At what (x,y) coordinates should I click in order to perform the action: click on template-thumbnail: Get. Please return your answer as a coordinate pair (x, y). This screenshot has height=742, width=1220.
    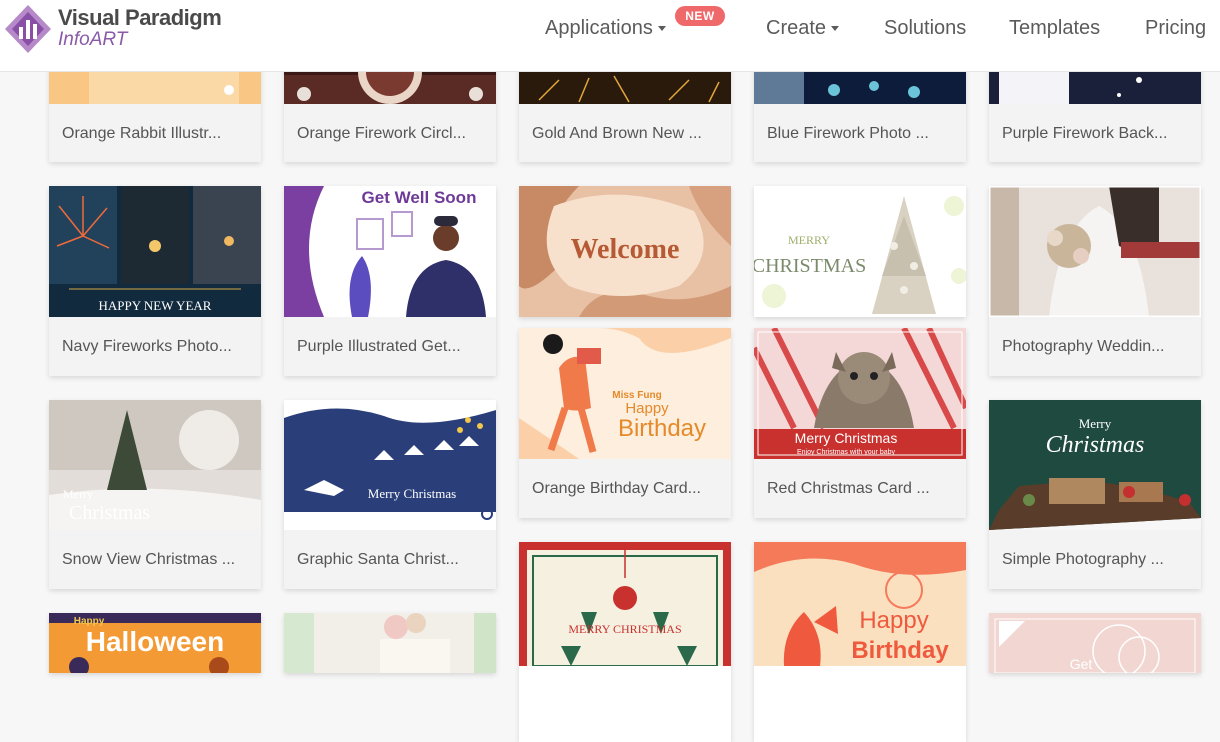
    Looking at the image, I should click on (1095, 643).